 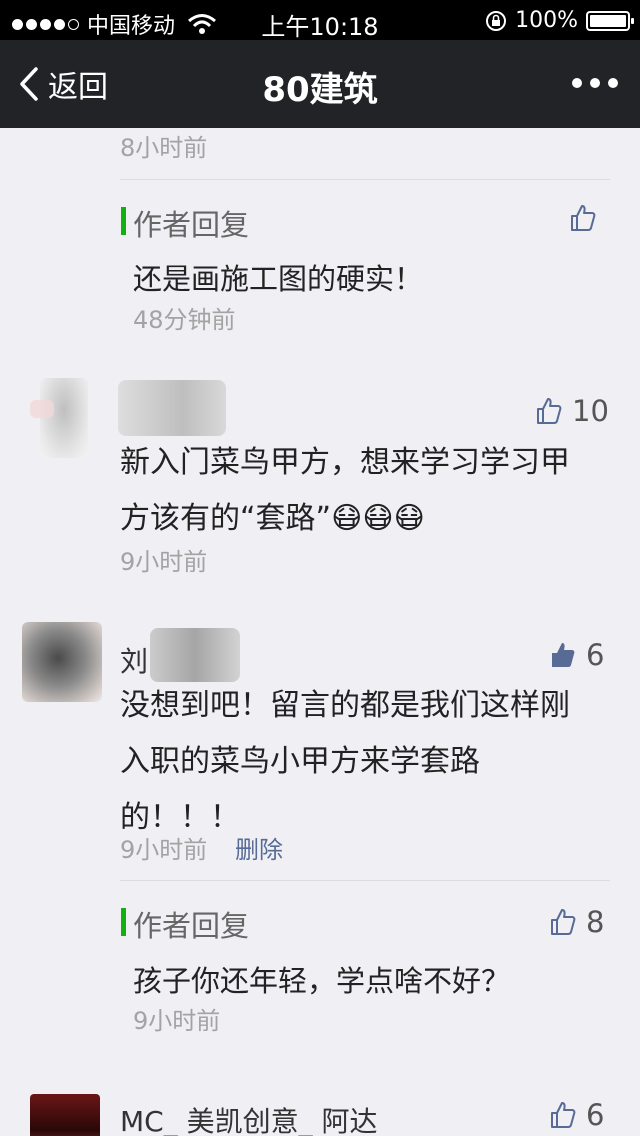 I want to click on like-count: 8, so click(x=595, y=922).